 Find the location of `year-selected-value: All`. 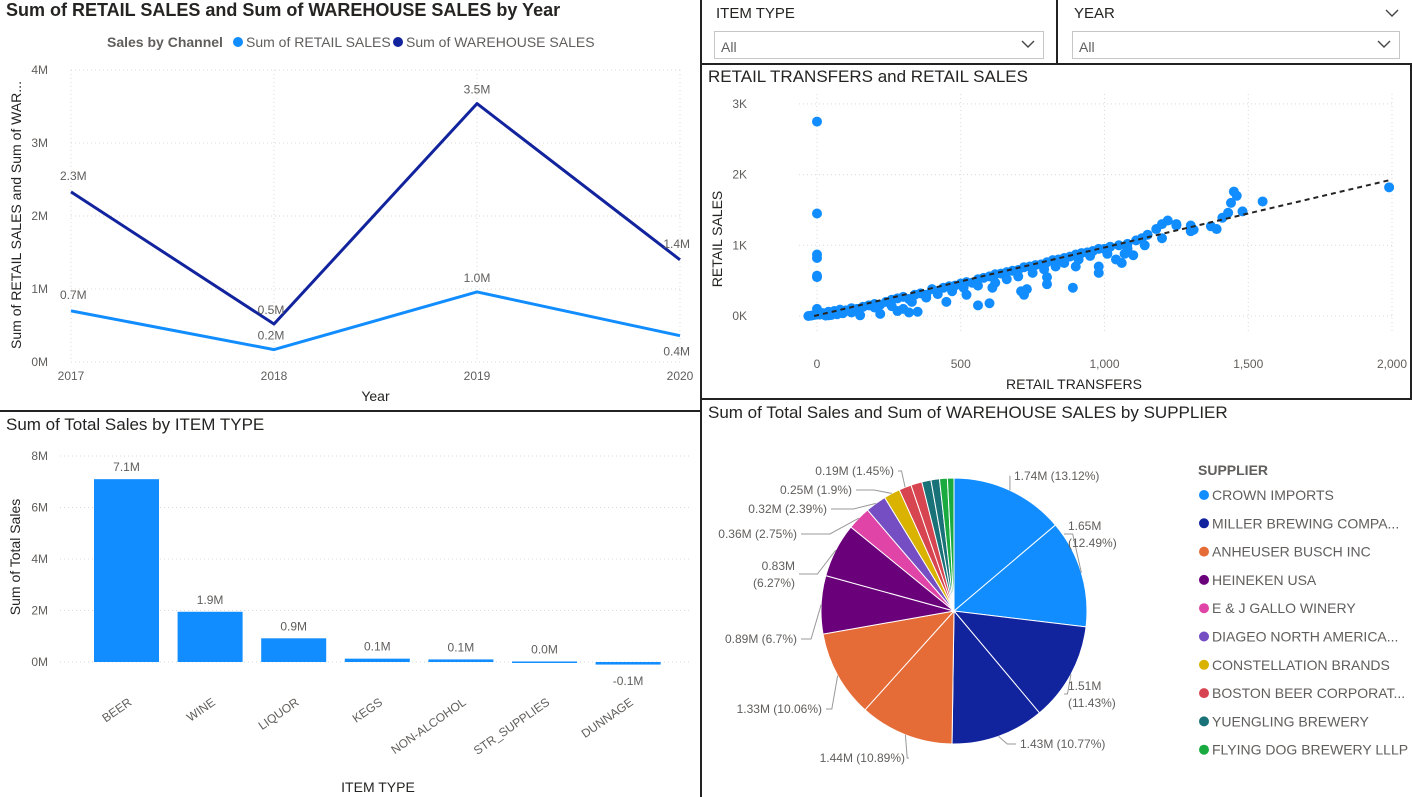

year-selected-value: All is located at coordinates (1087, 47).